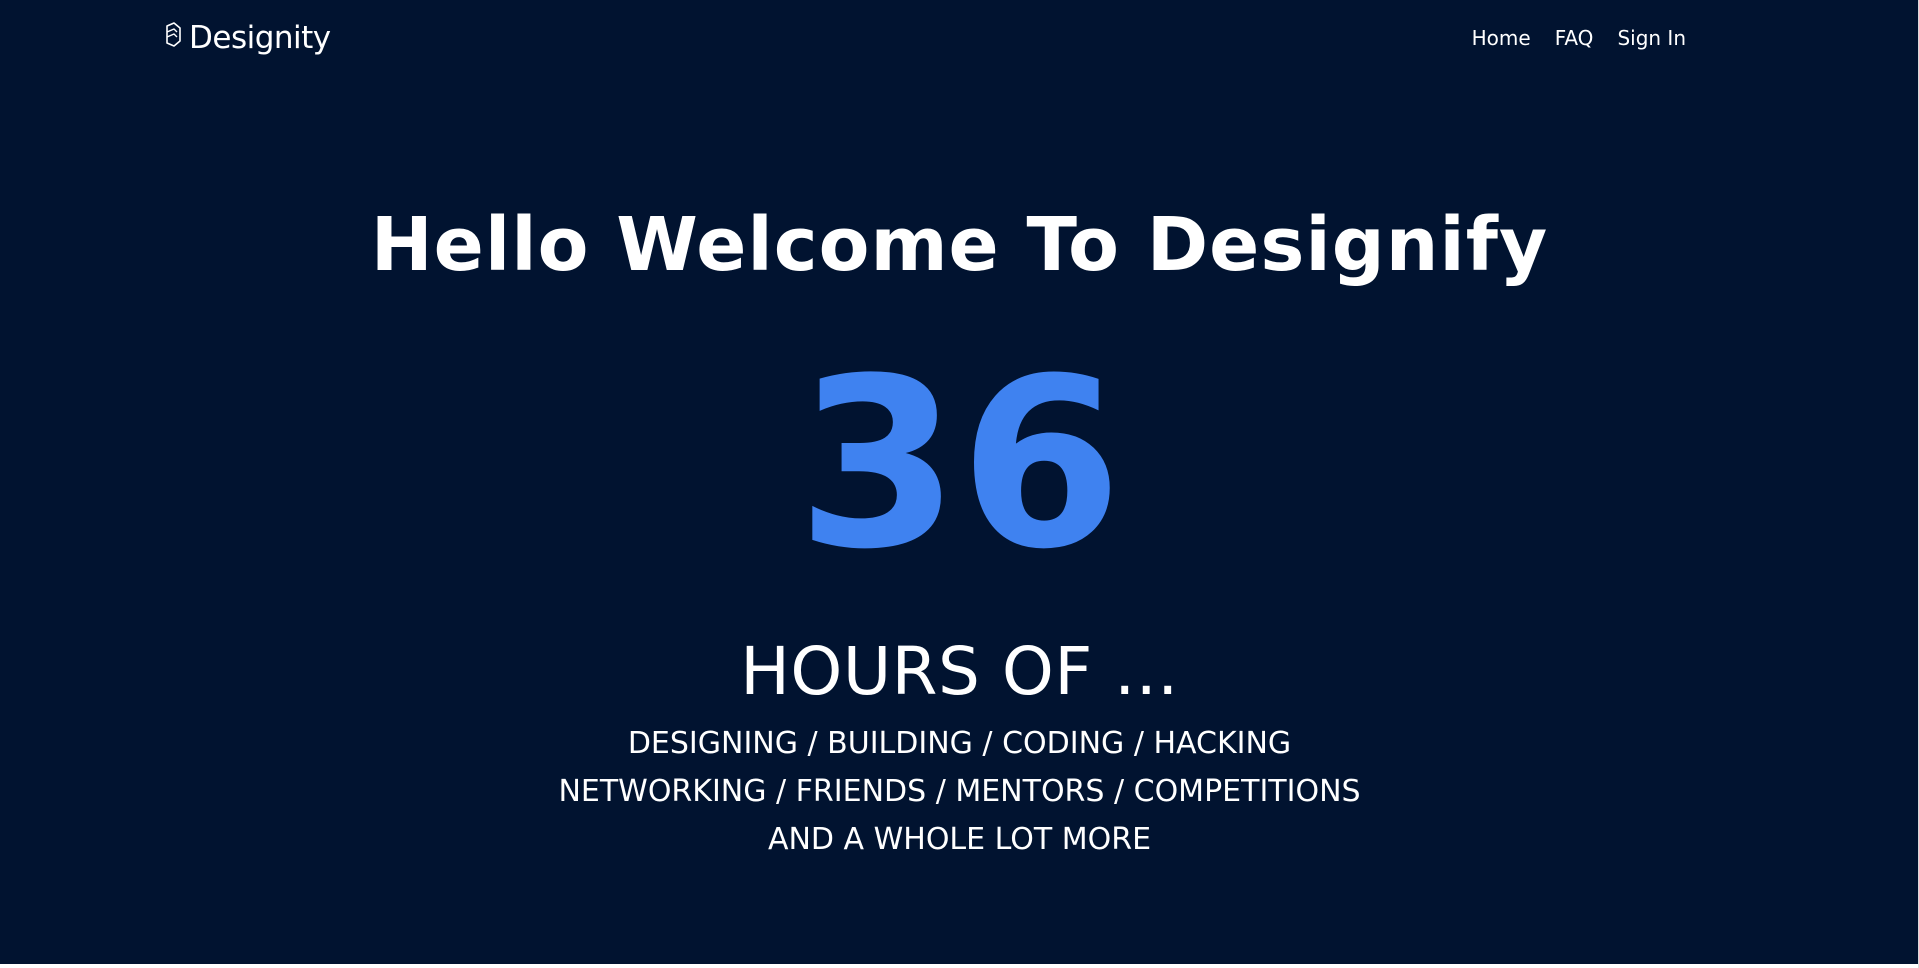  I want to click on nav-faq-link: FAQ, so click(1574, 38).